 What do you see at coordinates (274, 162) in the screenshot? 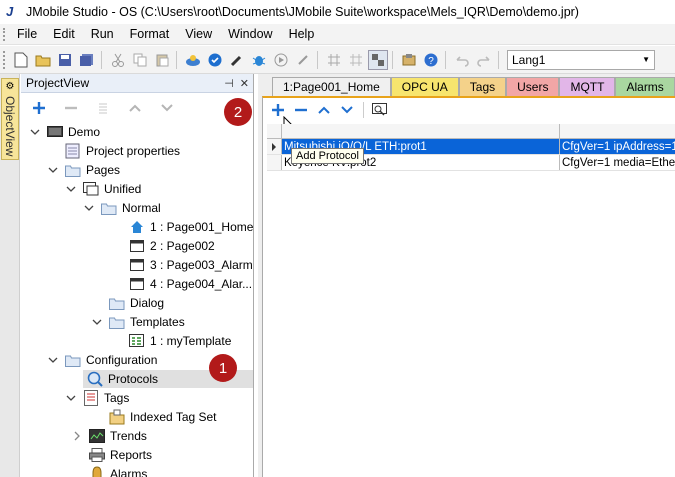
I see `row-selector` at bounding box center [274, 162].